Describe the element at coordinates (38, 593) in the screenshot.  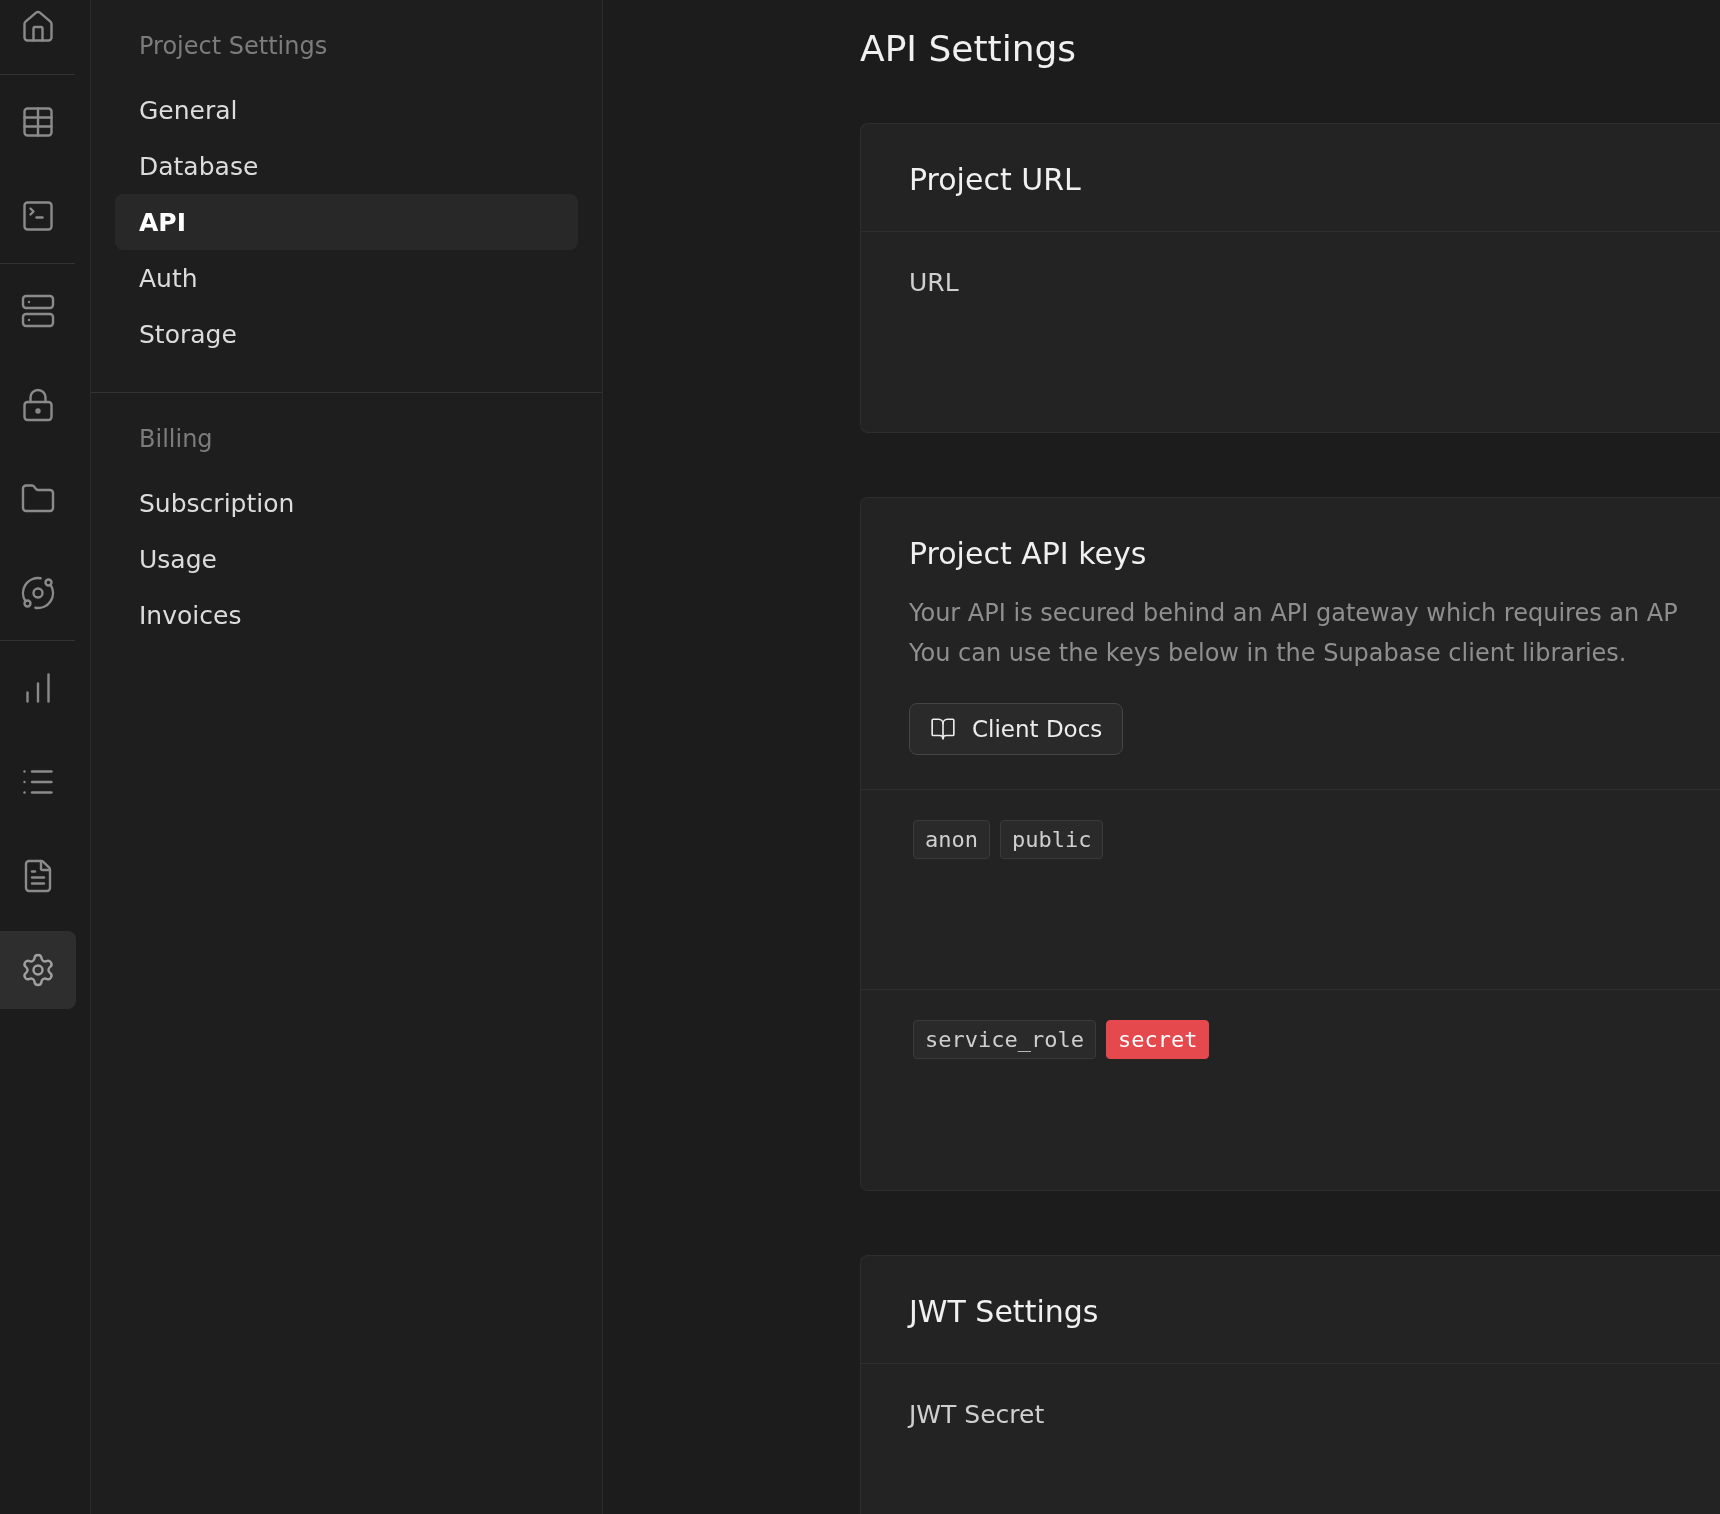
I see `orbit-icon` at that location.